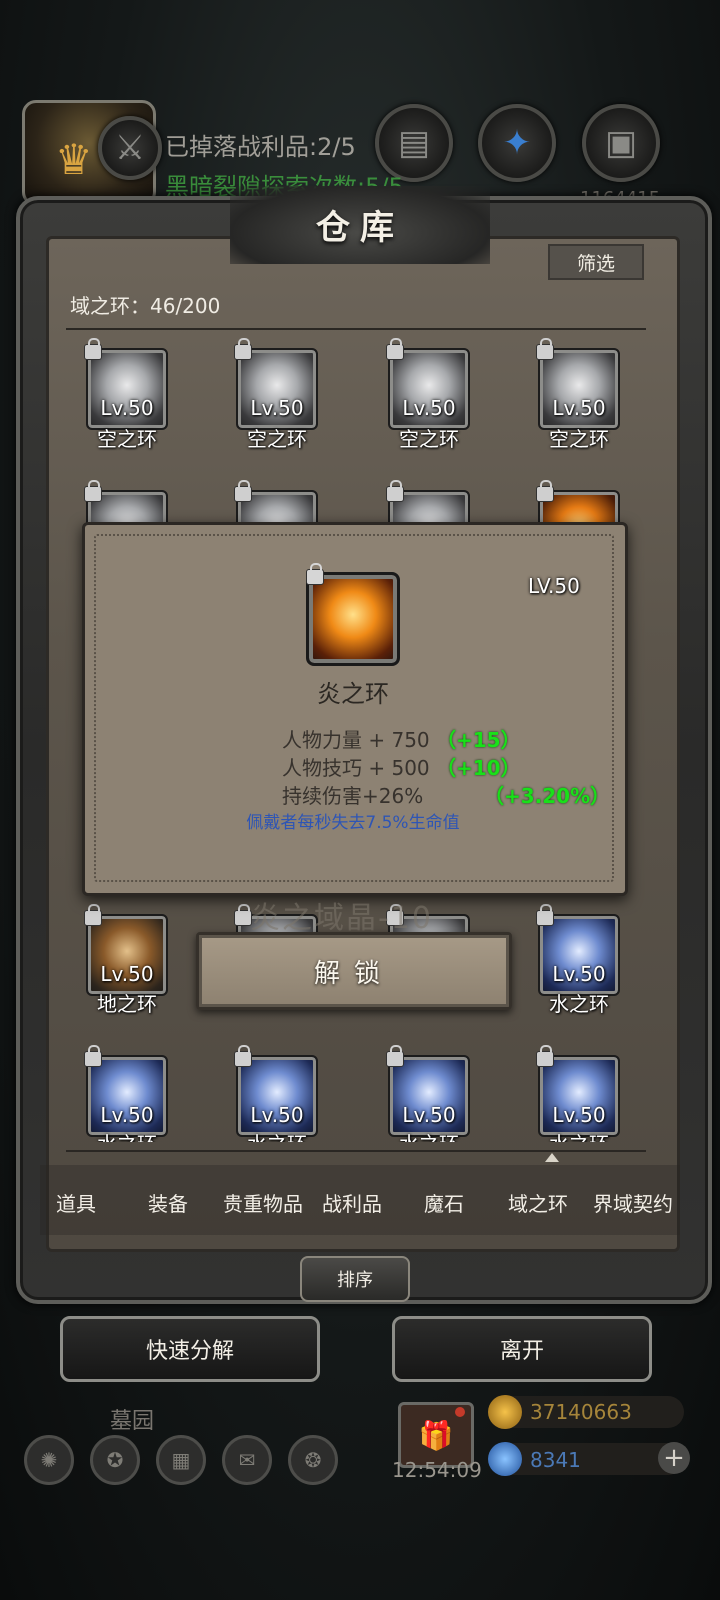 The image size is (720, 1600). I want to click on nav-glyph: ✪, so click(115, 1460).